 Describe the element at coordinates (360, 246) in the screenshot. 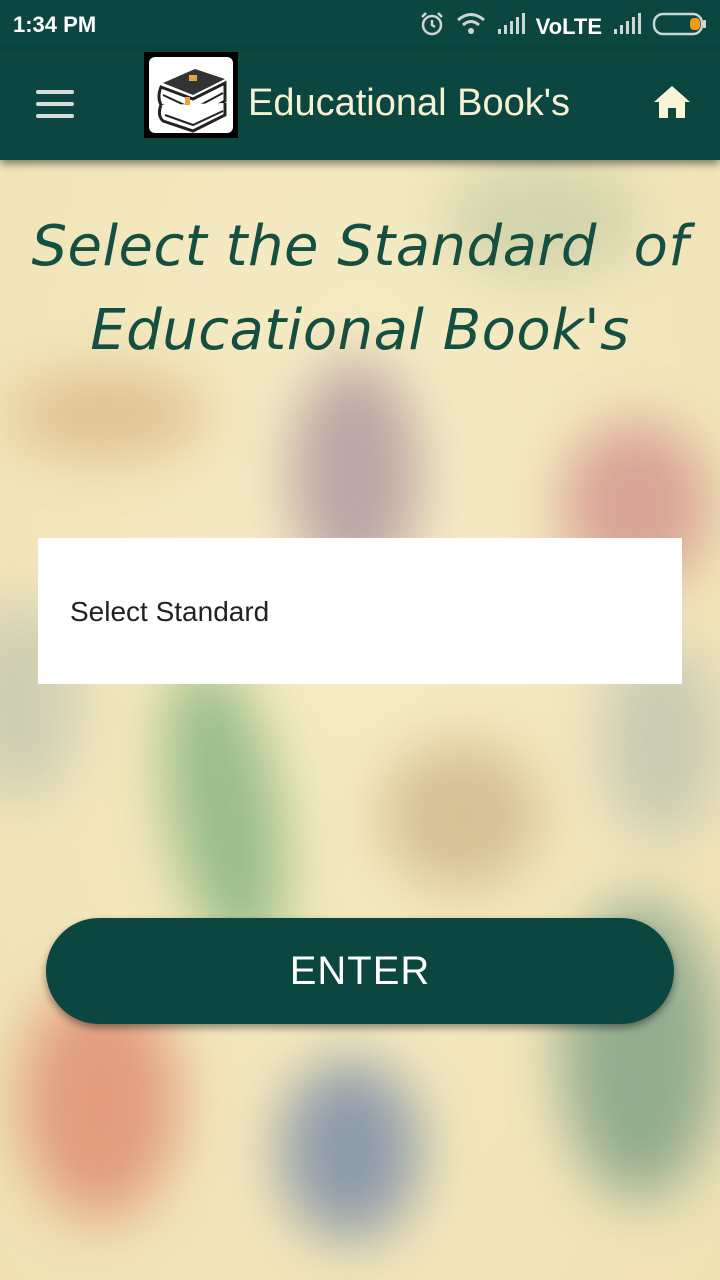

I see `heading-line-1: Select the Standard of` at that location.